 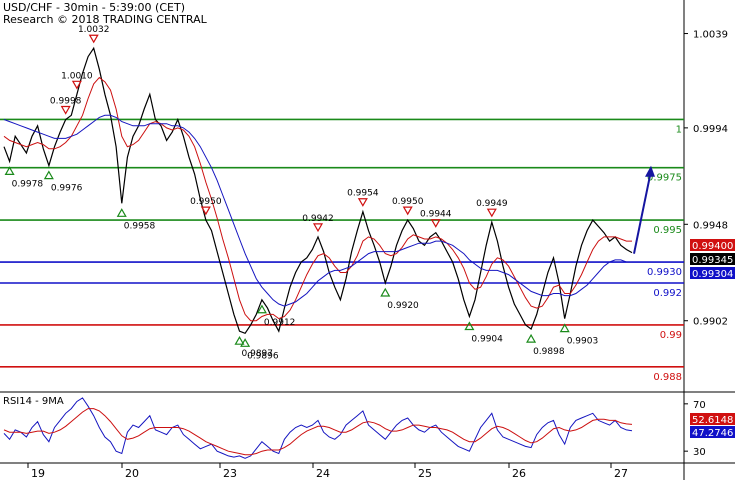 I want to click on x-tick-label: 25, so click(x=425, y=473).